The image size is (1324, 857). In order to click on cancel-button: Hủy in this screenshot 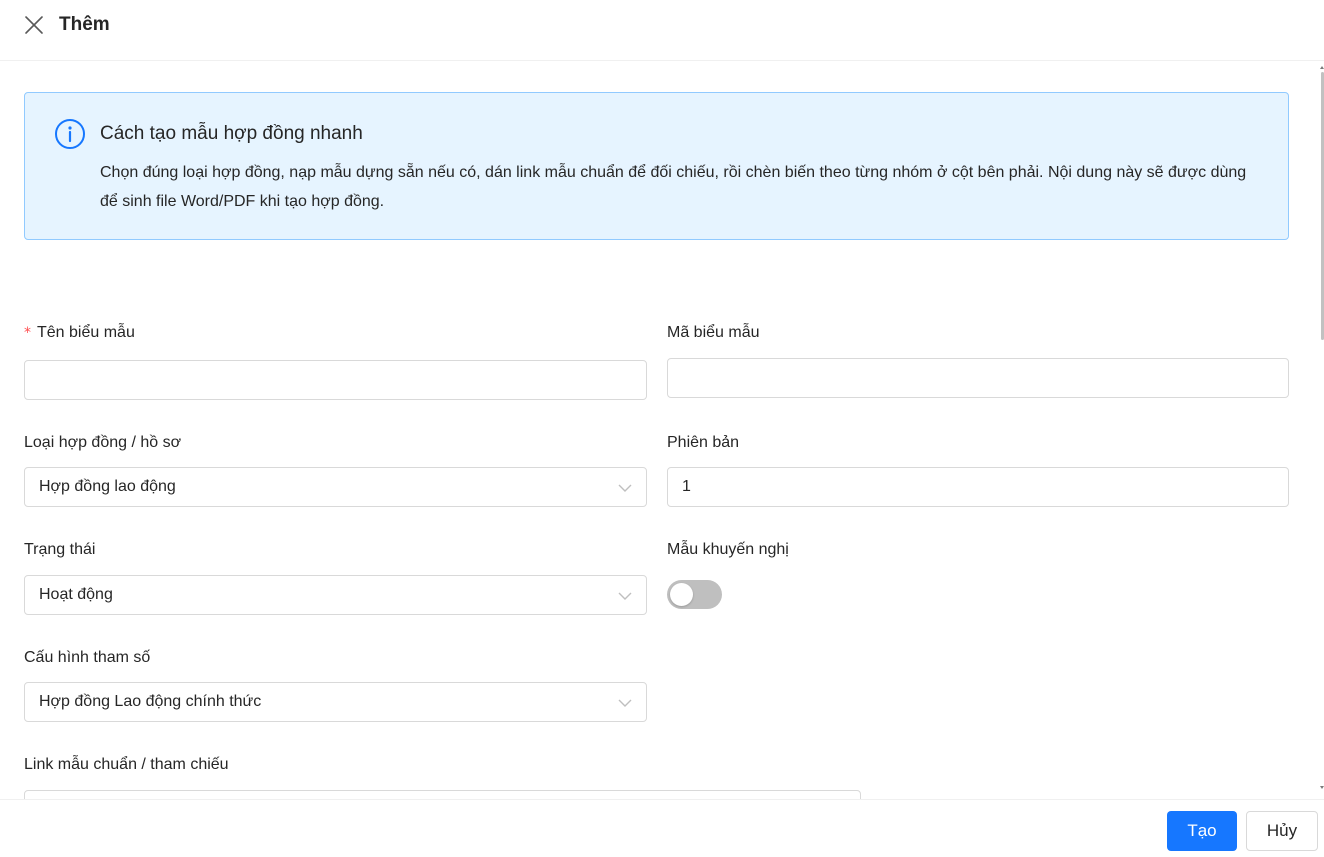, I will do `click(1282, 831)`.